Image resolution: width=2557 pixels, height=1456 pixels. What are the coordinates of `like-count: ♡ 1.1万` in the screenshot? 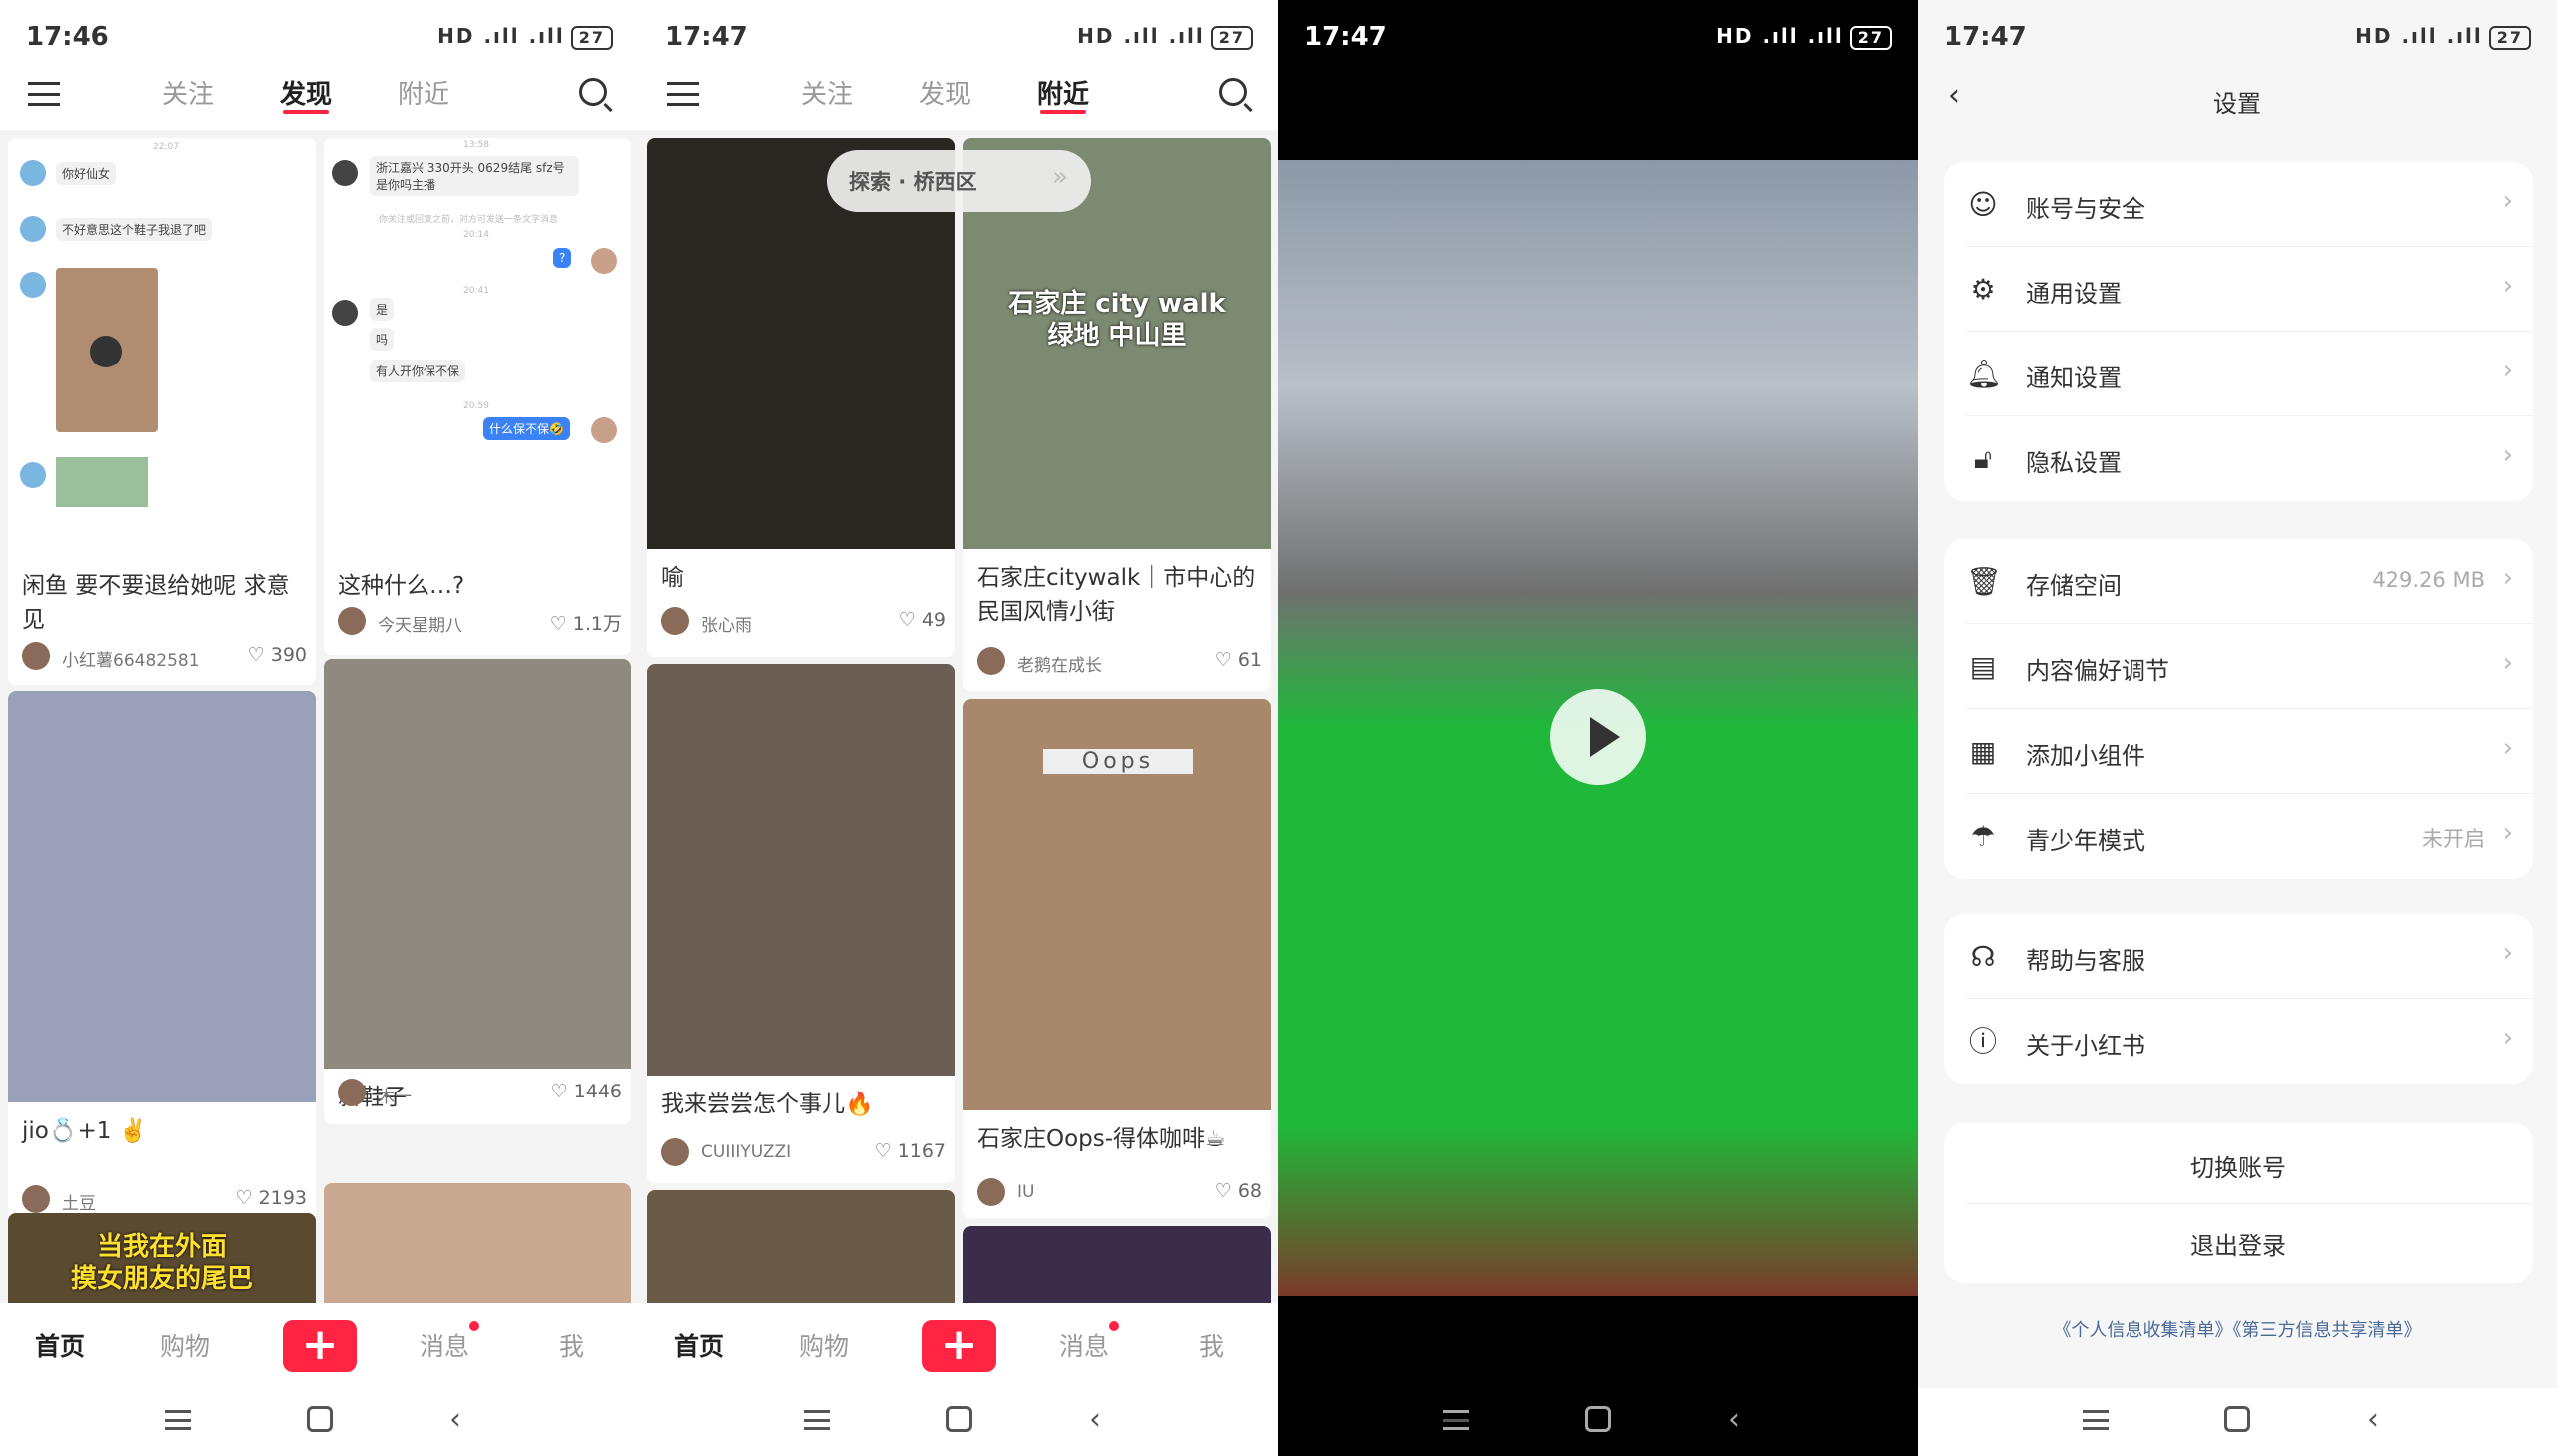 It's located at (586, 622).